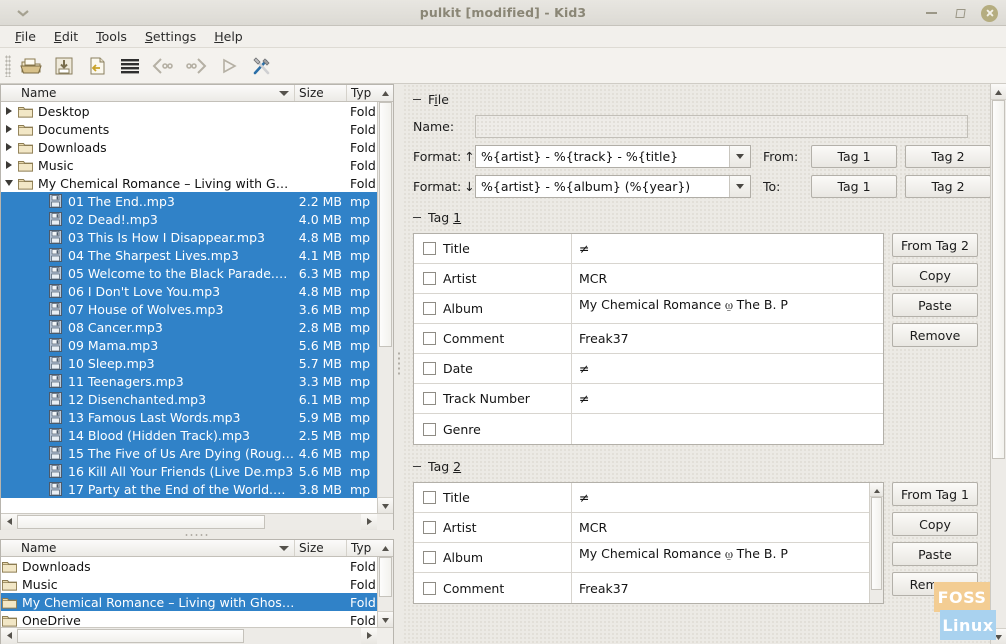 Image resolution: width=1006 pixels, height=644 pixels. What do you see at coordinates (385, 548) in the screenshot?
I see `folder-list-scroll-up-corner` at bounding box center [385, 548].